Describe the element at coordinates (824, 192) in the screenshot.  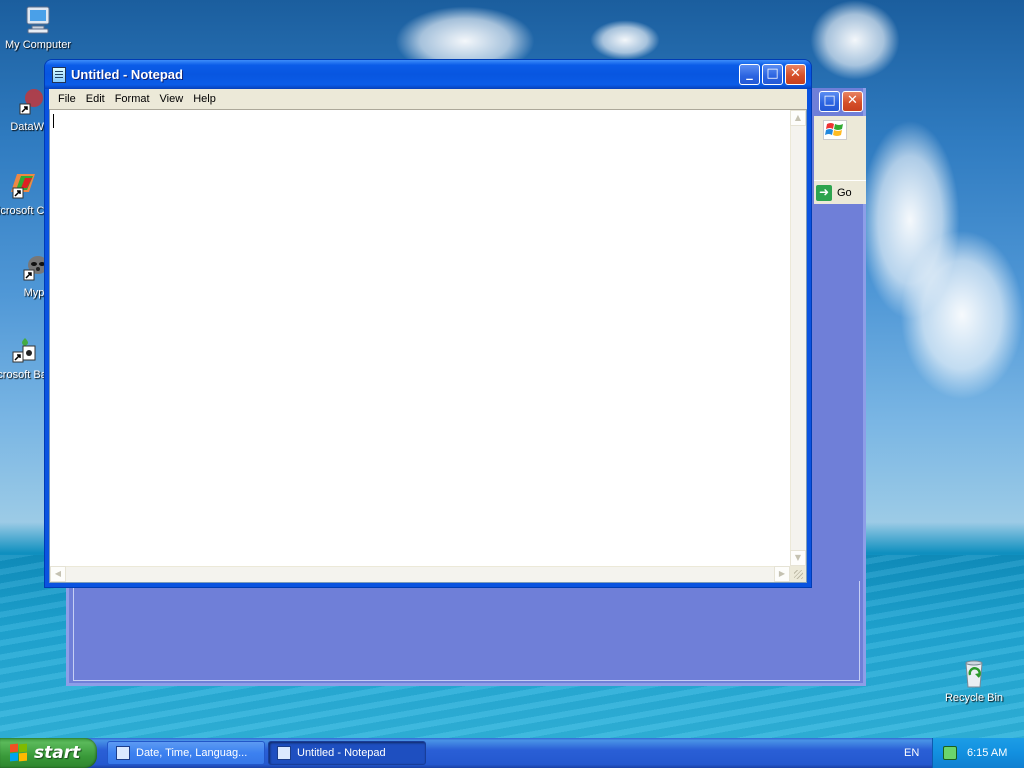
I see `go-arrow-icon: ➜` at that location.